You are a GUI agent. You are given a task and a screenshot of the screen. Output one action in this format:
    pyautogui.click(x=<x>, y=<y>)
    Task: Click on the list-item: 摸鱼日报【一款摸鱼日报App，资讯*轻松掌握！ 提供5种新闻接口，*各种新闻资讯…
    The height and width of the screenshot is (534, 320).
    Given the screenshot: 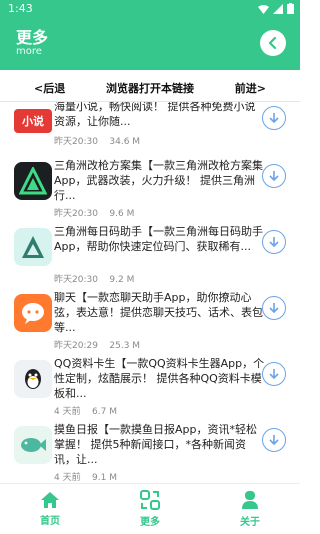 What is the action you would take?
    pyautogui.click(x=150, y=452)
    